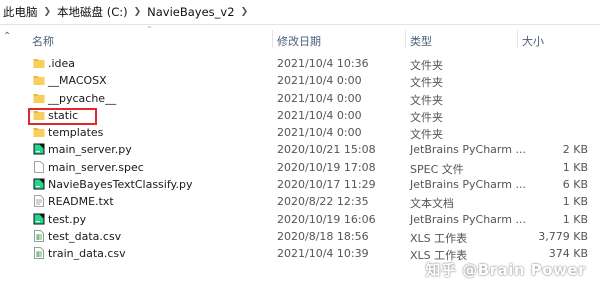 The image size is (600, 296). I want to click on file-date: 2021/10/4 10:36, so click(323, 63).